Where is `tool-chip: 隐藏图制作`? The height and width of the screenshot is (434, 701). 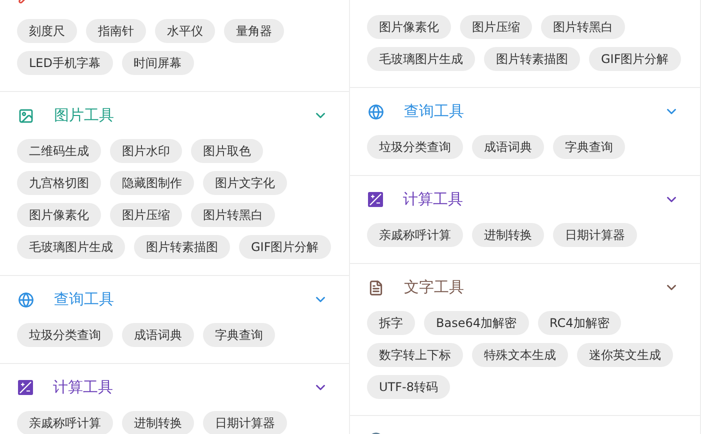 tool-chip: 隐藏图制作 is located at coordinates (152, 183).